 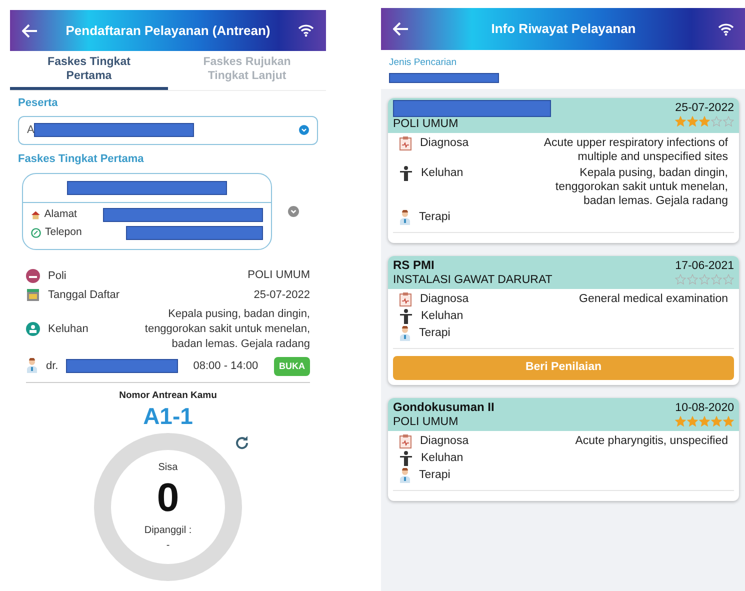 What do you see at coordinates (168, 31) in the screenshot?
I see `header-title: Pendaftaran Pelayanan (Antrean)` at bounding box center [168, 31].